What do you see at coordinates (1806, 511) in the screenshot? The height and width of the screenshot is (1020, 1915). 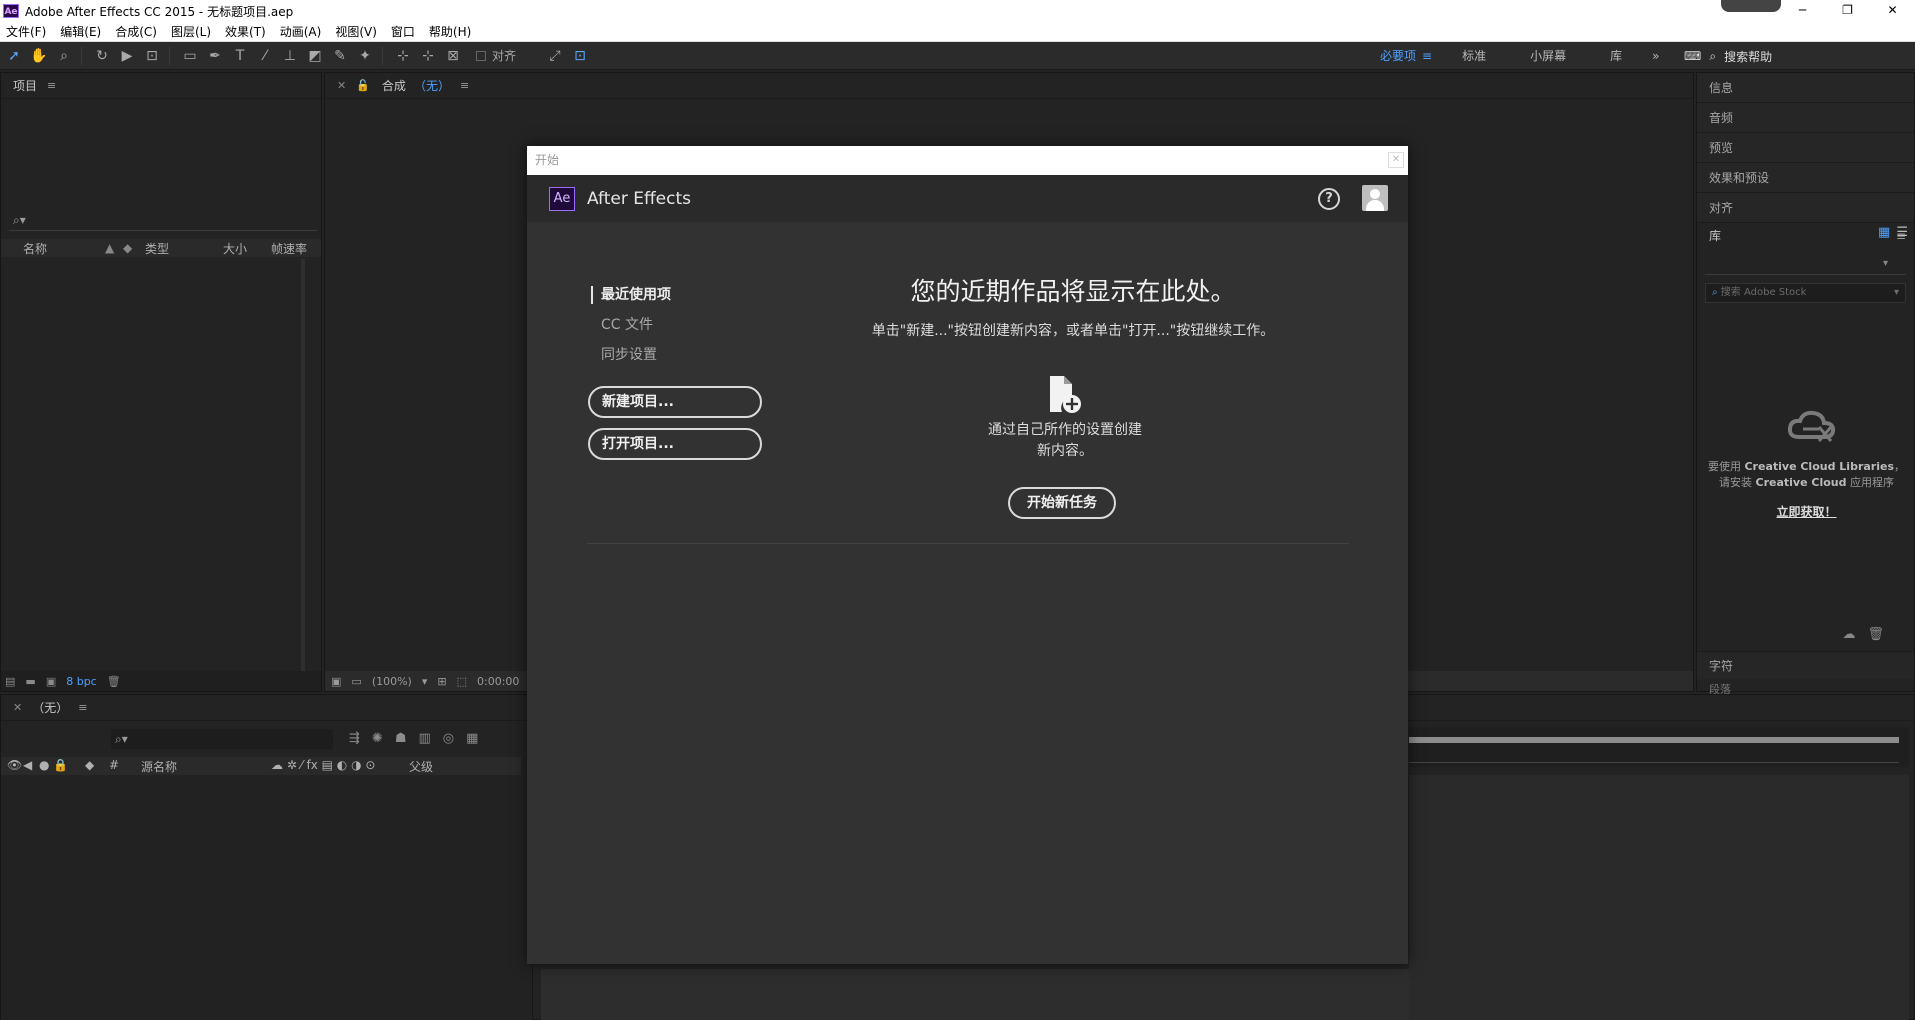 I see `get-cc-link: 立即获取！` at bounding box center [1806, 511].